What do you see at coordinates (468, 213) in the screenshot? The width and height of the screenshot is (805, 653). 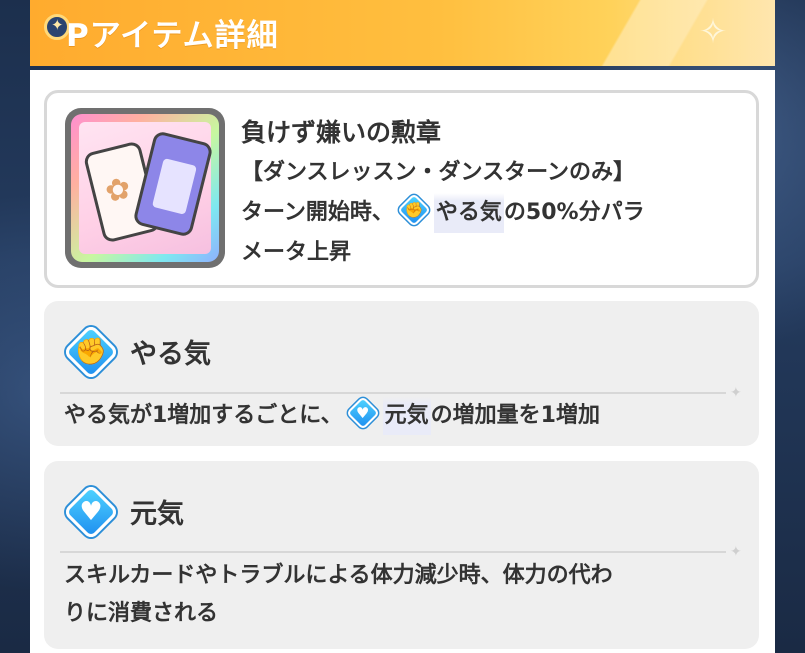 I see `keyword-link-yaruki: やる気` at bounding box center [468, 213].